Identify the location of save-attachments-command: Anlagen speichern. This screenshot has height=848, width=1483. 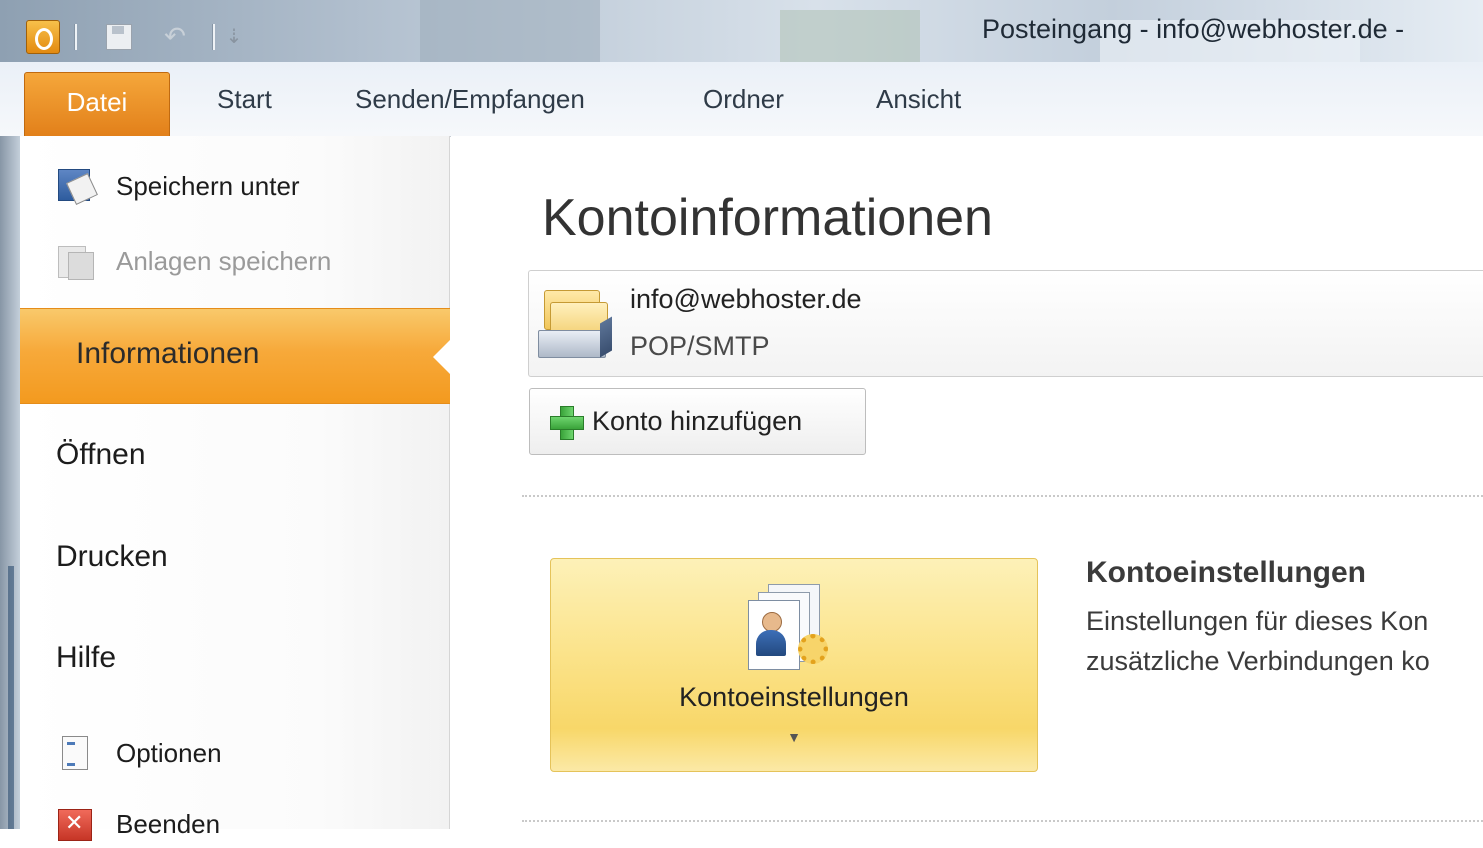
(193, 261).